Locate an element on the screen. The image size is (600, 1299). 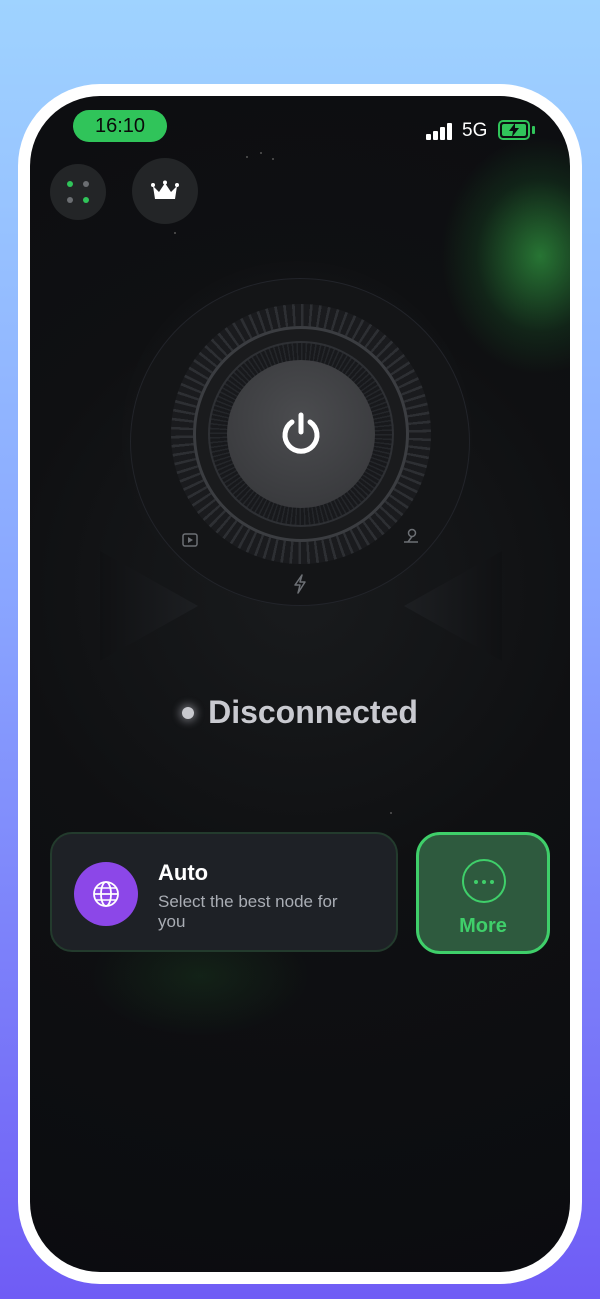
right-wedge-decoration is located at coordinates (453, 606).